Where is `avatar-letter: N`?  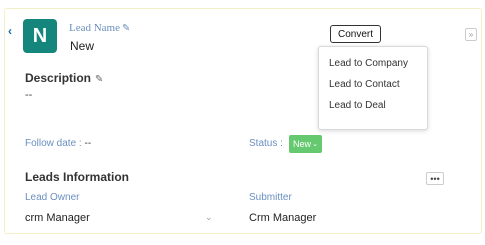
avatar-letter: N is located at coordinates (40, 35).